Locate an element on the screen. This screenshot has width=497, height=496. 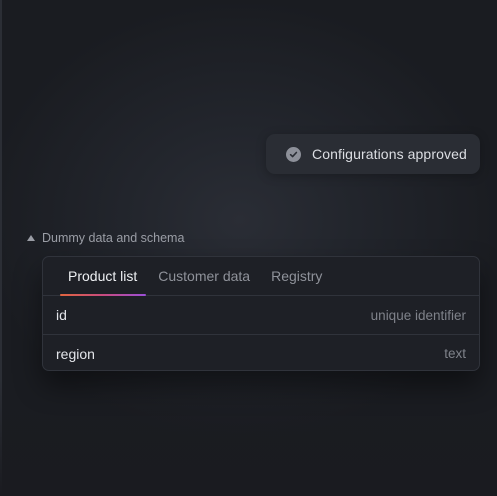
schema-row: id unique identifier is located at coordinates (261, 315).